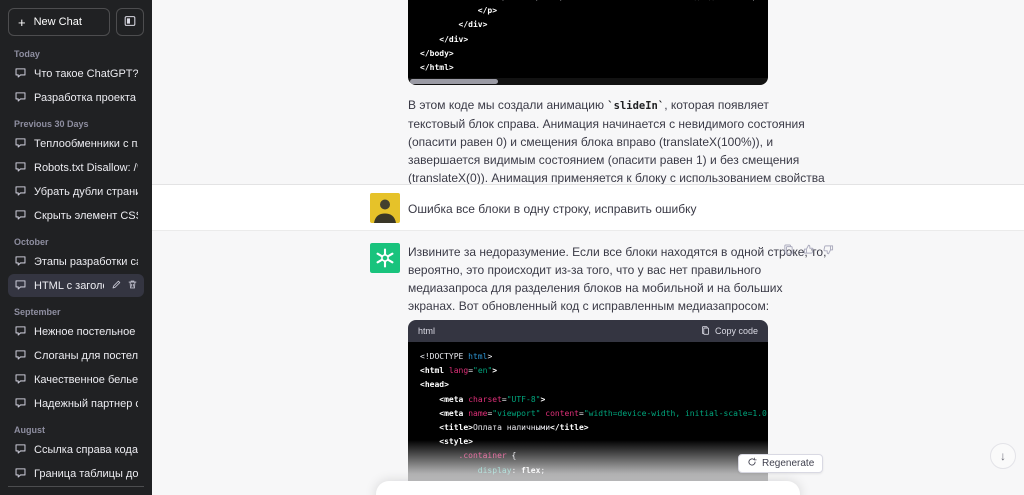 This screenshot has height=495, width=1024. I want to click on code-line: <!DOCTYPE html>, so click(456, 356).